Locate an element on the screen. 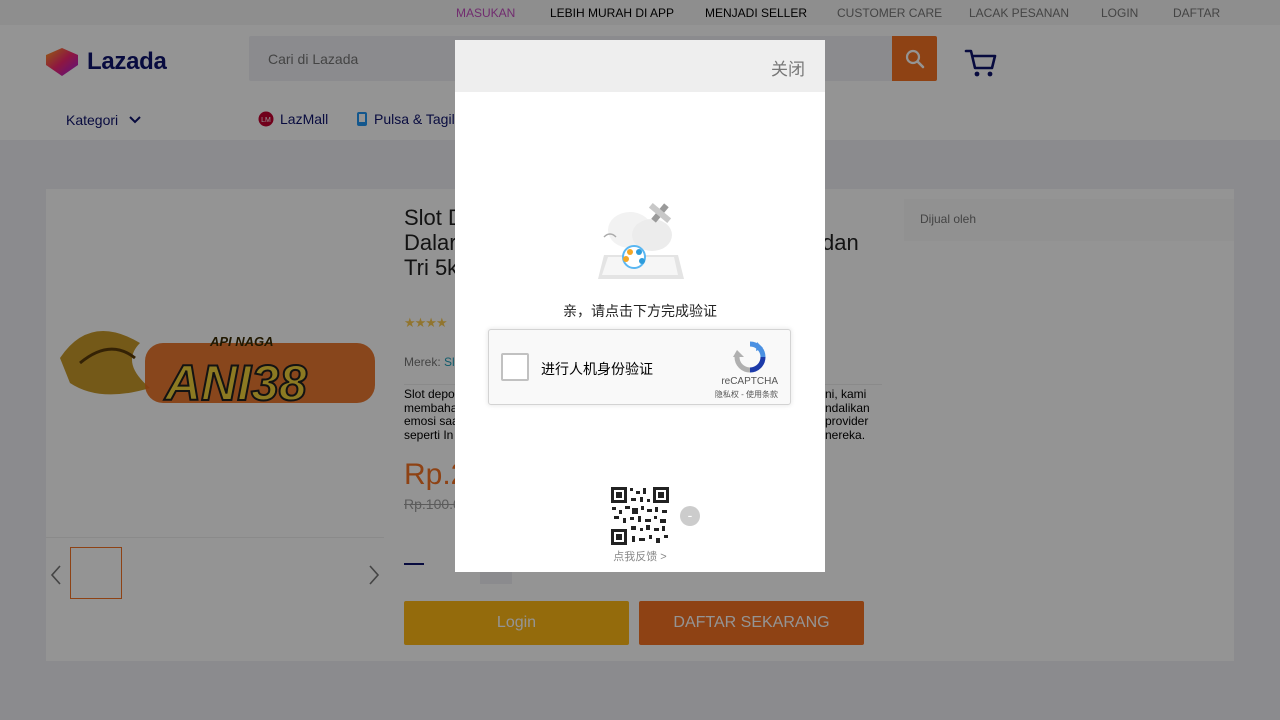 The width and height of the screenshot is (1280, 720). recaptcha-checkbox is located at coordinates (515, 367).